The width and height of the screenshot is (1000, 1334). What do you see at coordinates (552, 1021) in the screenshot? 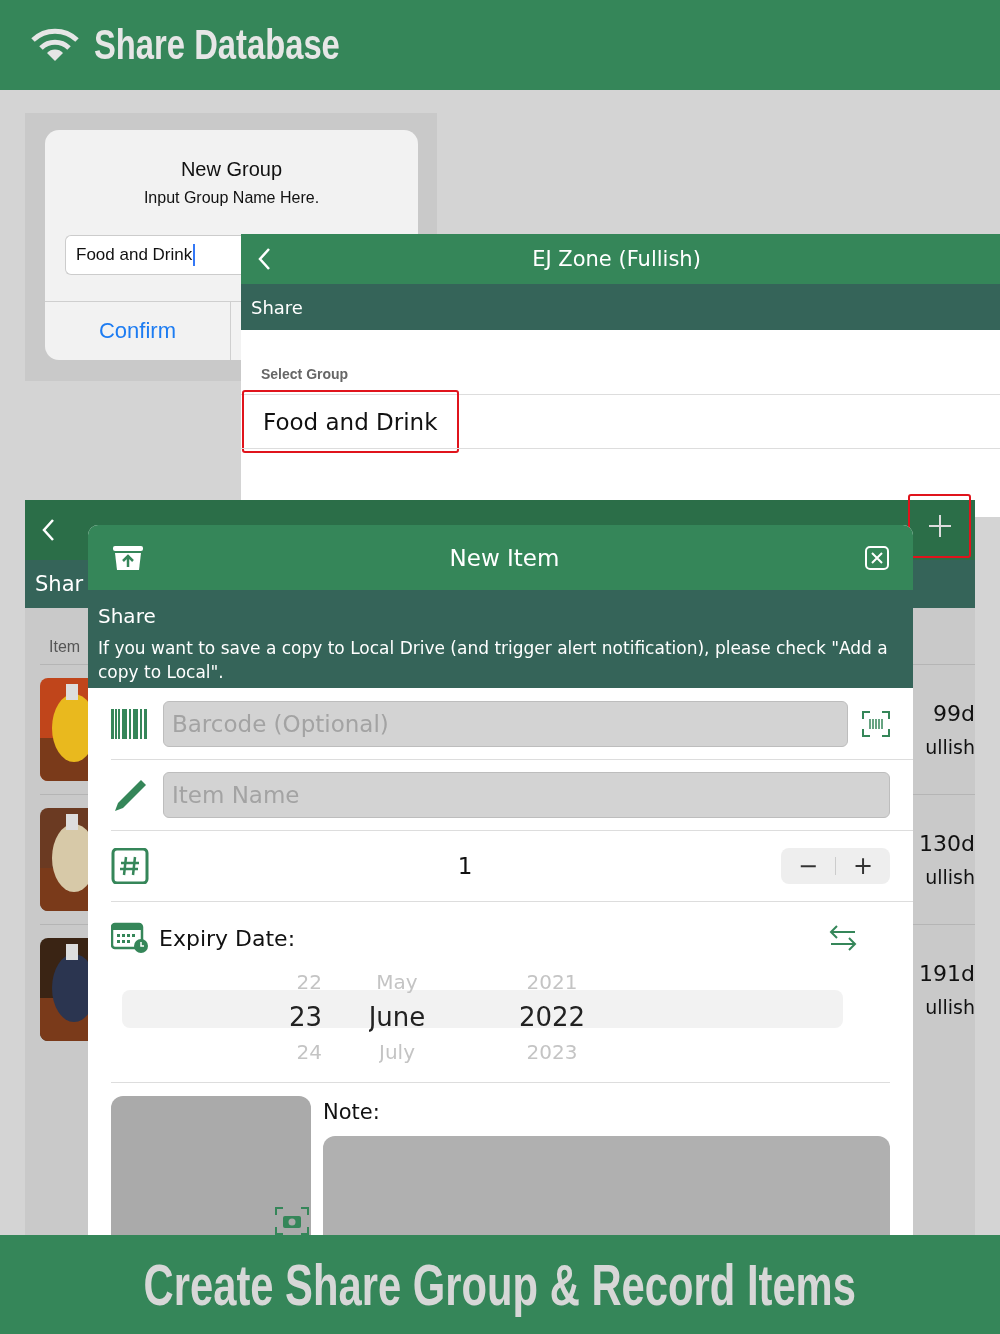
I see `picker-option: 2022` at bounding box center [552, 1021].